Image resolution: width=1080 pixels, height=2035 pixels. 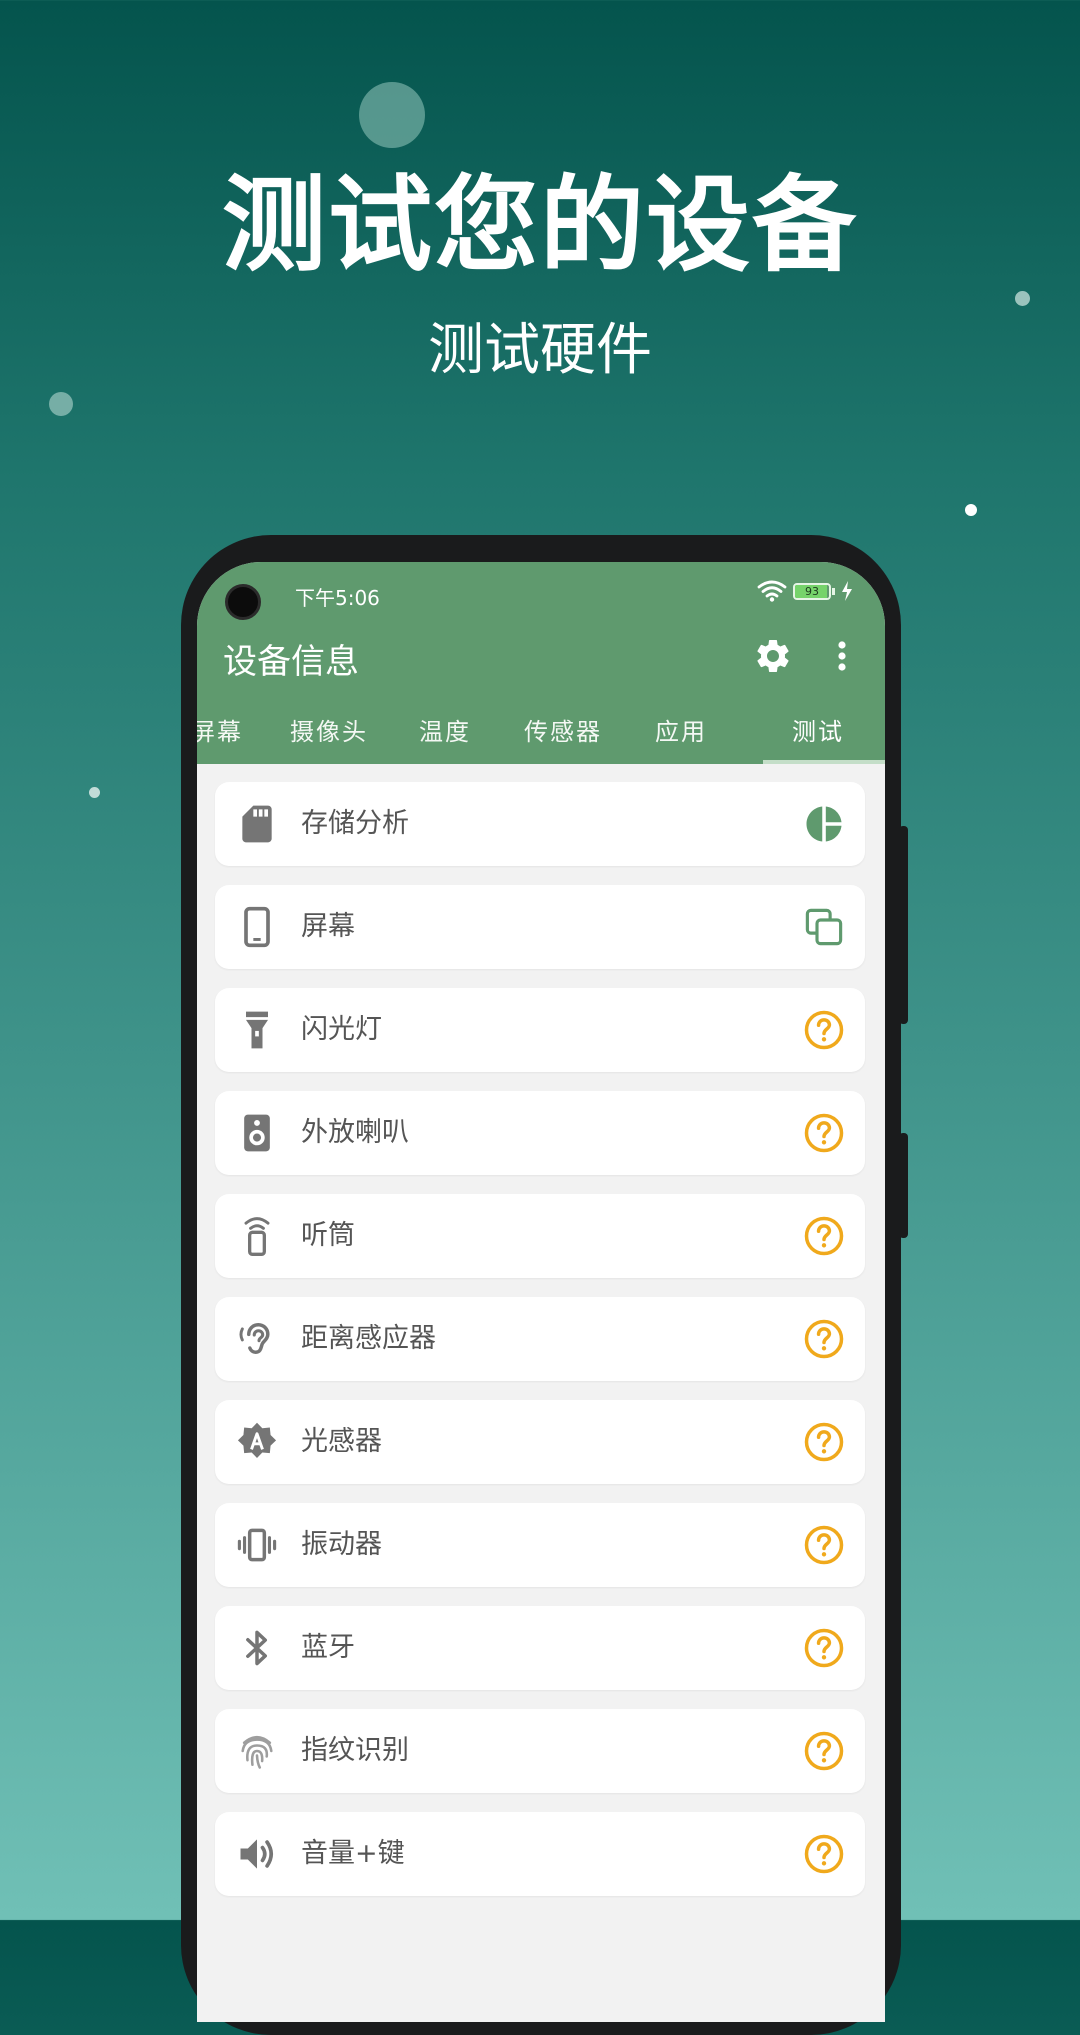 What do you see at coordinates (540, 1545) in the screenshot?
I see `test-item-vibrator: 振动器` at bounding box center [540, 1545].